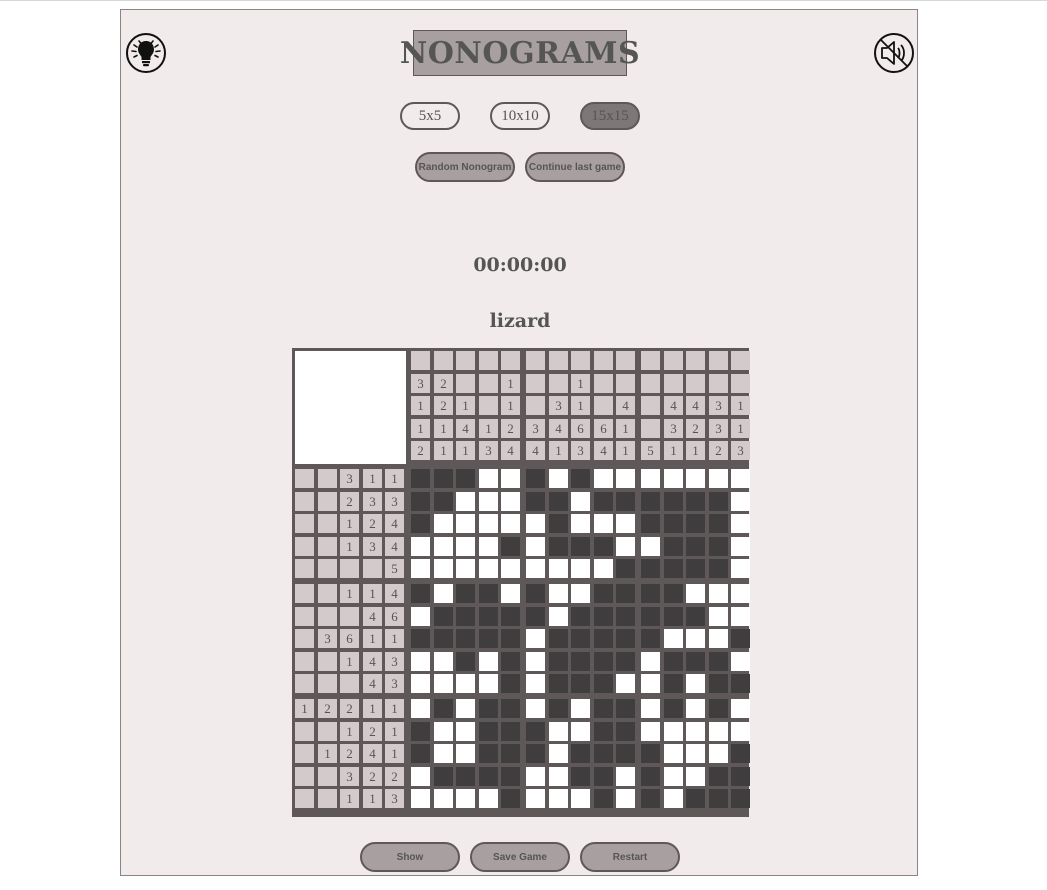 The width and height of the screenshot is (1047, 890). Describe the element at coordinates (575, 167) in the screenshot. I see `continue-last-game-button: Continue last game` at that location.